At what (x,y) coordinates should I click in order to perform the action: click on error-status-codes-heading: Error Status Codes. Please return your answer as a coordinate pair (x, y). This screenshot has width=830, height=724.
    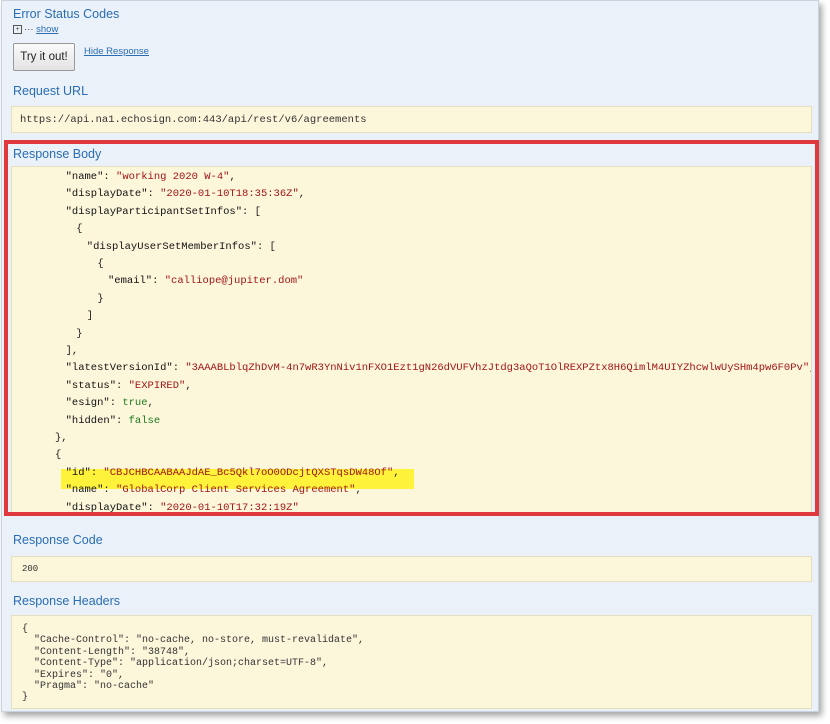
    Looking at the image, I should click on (66, 14).